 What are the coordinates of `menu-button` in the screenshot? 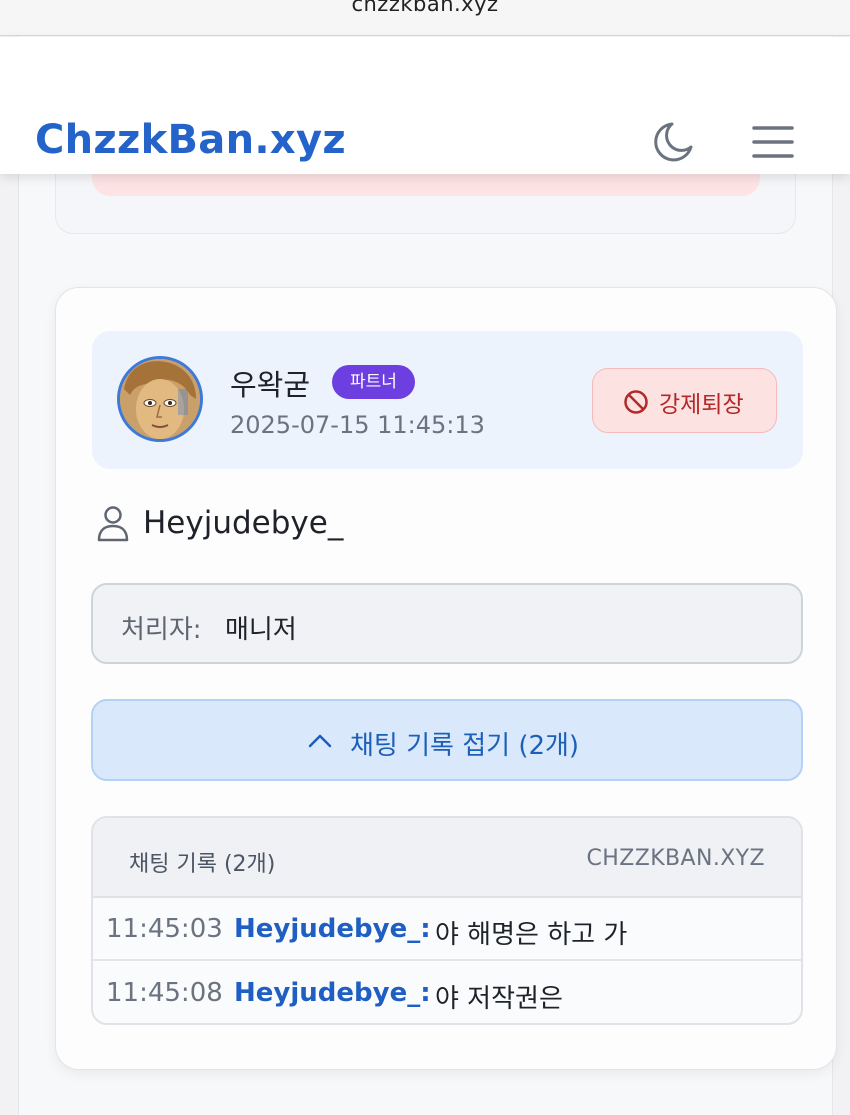 It's located at (773, 142).